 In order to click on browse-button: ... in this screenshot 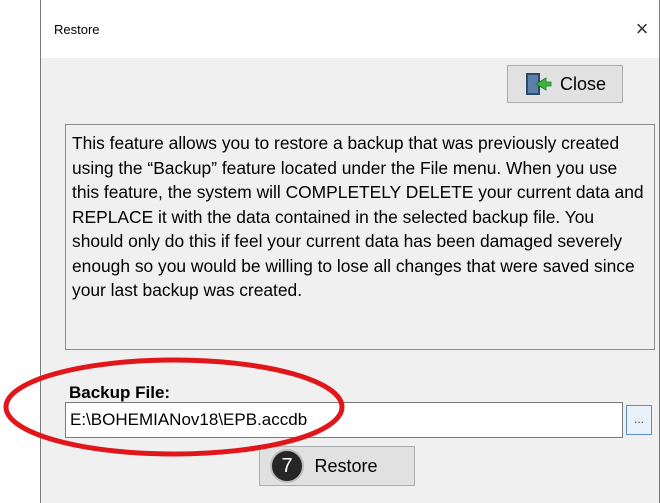, I will do `click(639, 420)`.